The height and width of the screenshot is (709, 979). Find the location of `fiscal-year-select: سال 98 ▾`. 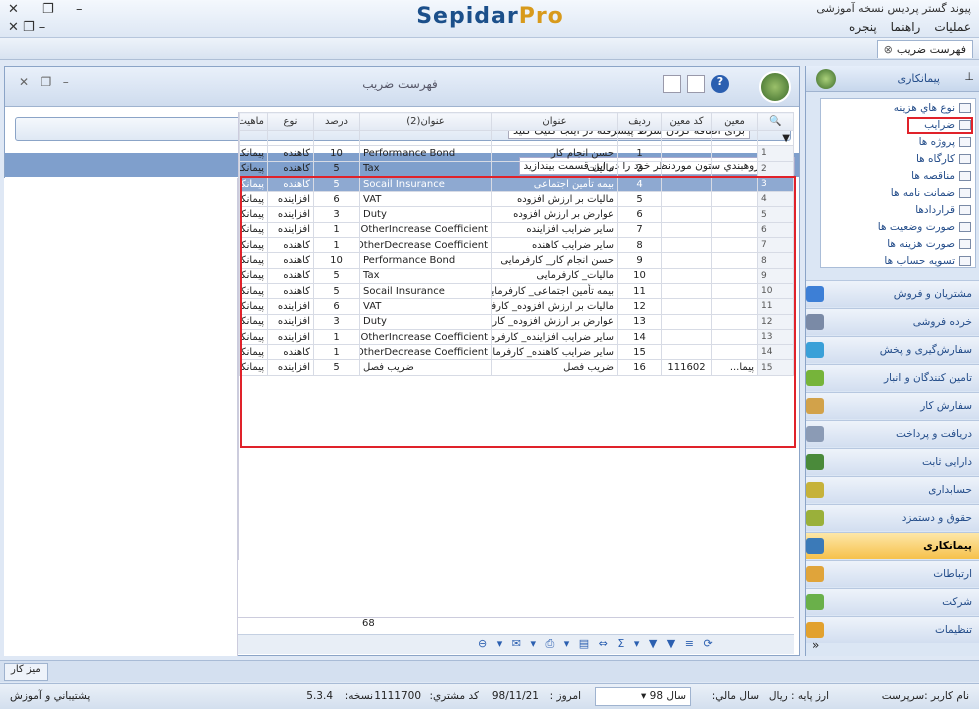

fiscal-year-select: سال 98 ▾ is located at coordinates (643, 696).